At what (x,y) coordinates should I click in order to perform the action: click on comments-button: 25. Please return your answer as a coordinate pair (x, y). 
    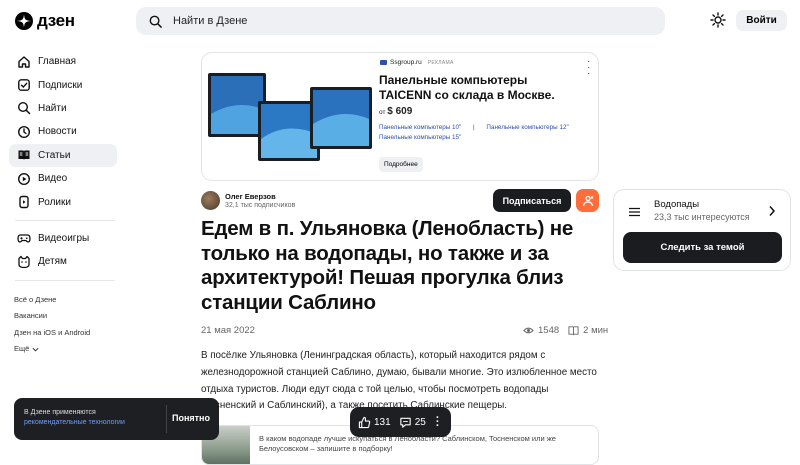
    Looking at the image, I should click on (412, 422).